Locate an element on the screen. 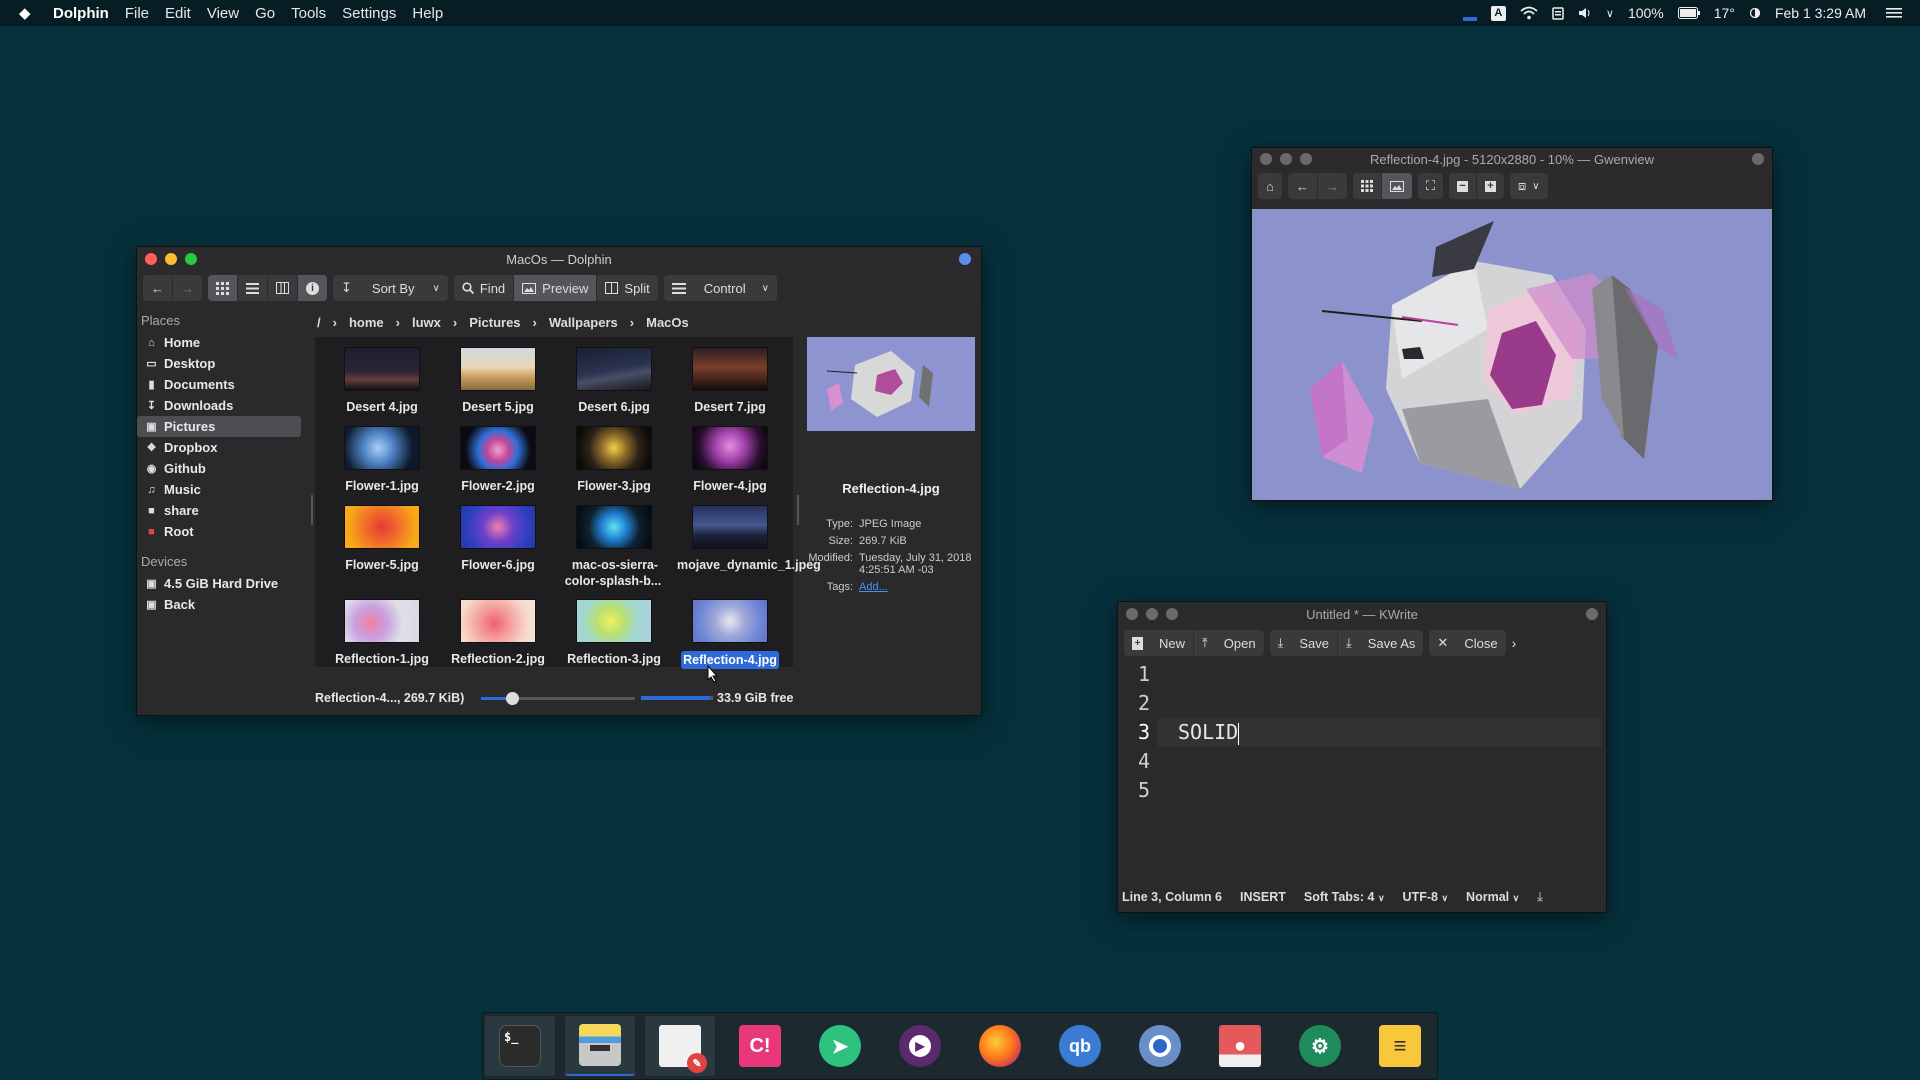  breadcrumb-macos: MacOs is located at coordinates (667, 322).